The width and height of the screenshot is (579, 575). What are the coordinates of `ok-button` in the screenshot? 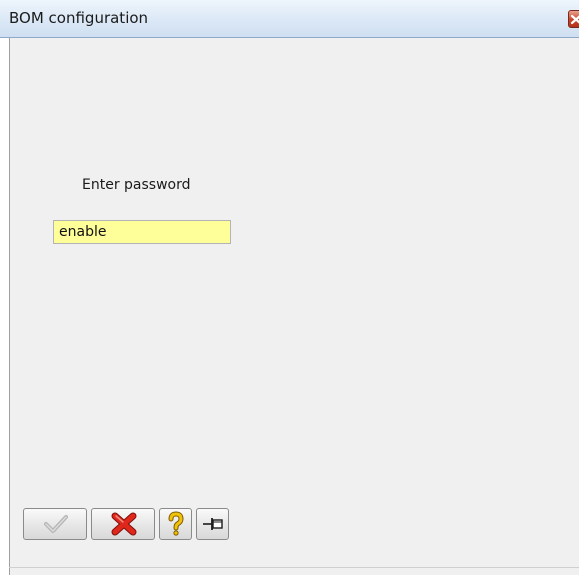 It's located at (55, 524).